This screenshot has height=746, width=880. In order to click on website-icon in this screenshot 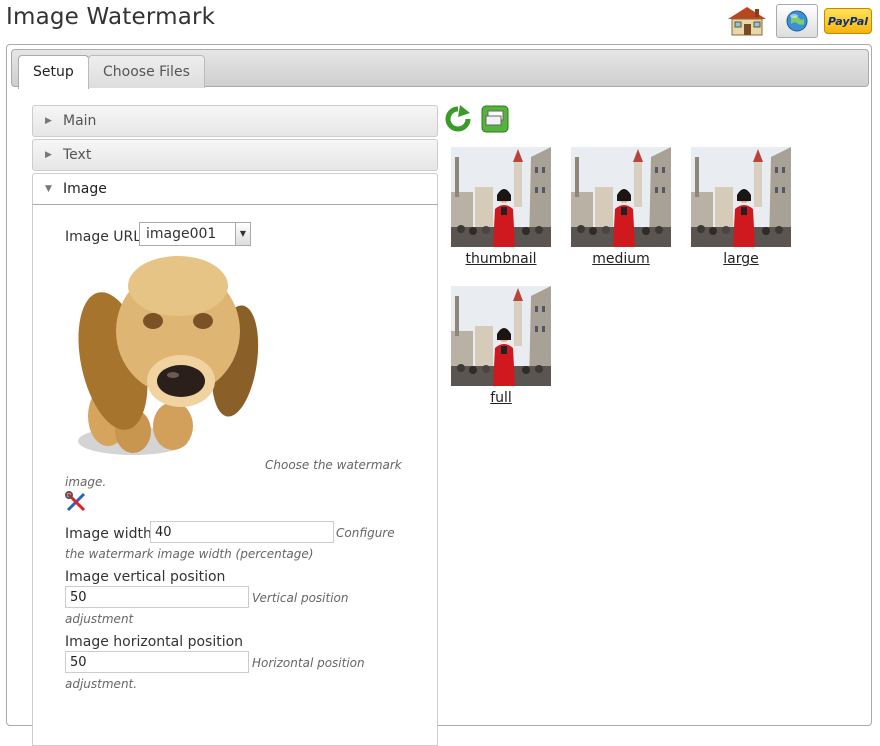, I will do `click(797, 21)`.